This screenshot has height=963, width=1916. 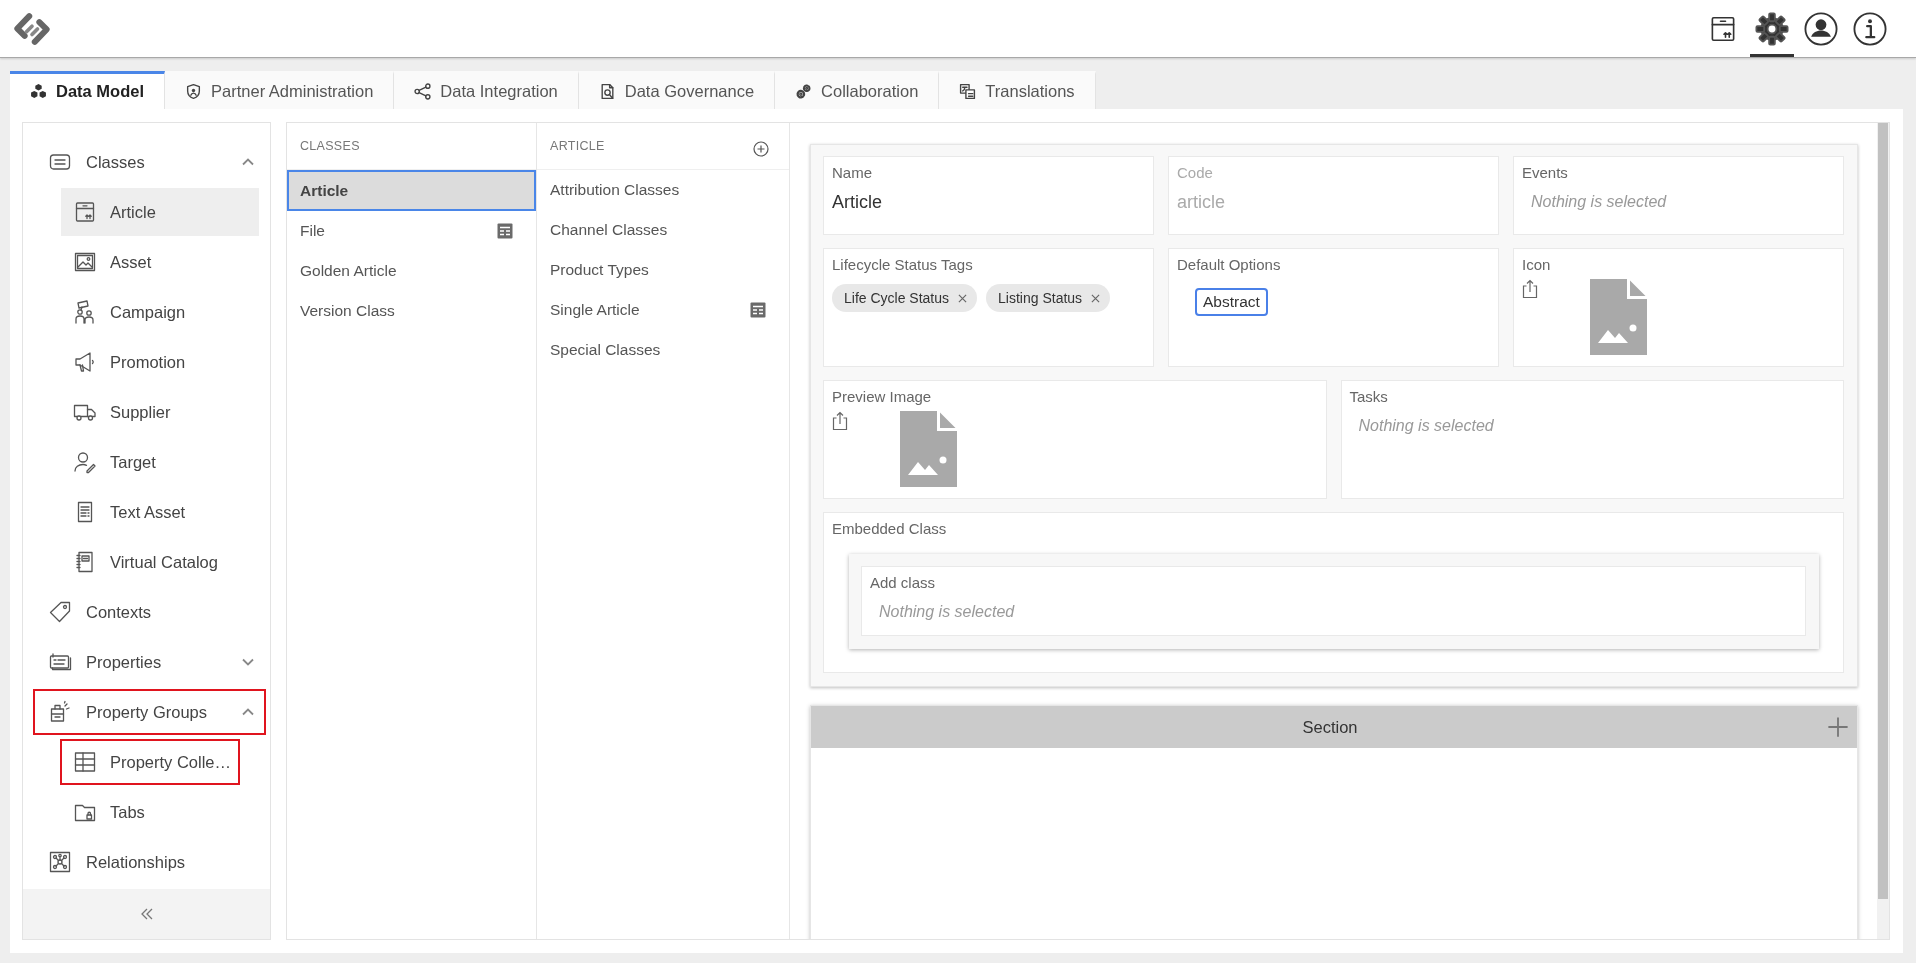 I want to click on people-icon, so click(x=85, y=312).